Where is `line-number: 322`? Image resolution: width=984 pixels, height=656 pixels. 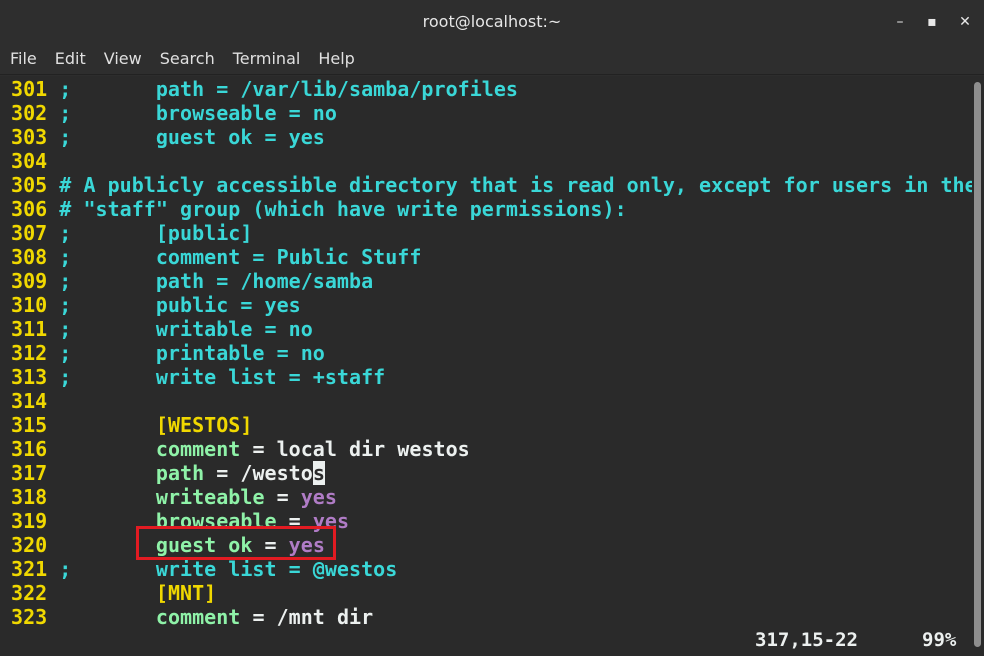
line-number: 322 is located at coordinates (35, 593).